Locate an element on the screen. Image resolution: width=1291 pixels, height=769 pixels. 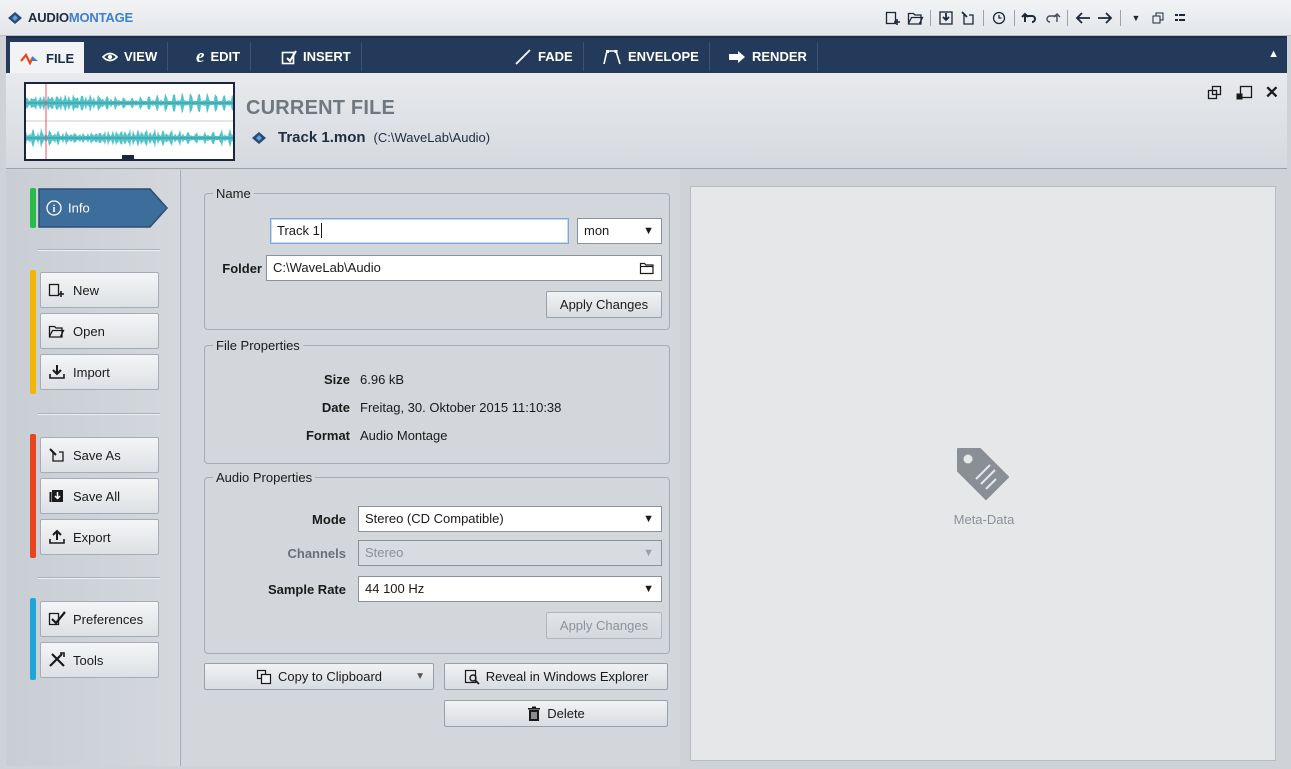
preferences-icon is located at coordinates (57, 618).